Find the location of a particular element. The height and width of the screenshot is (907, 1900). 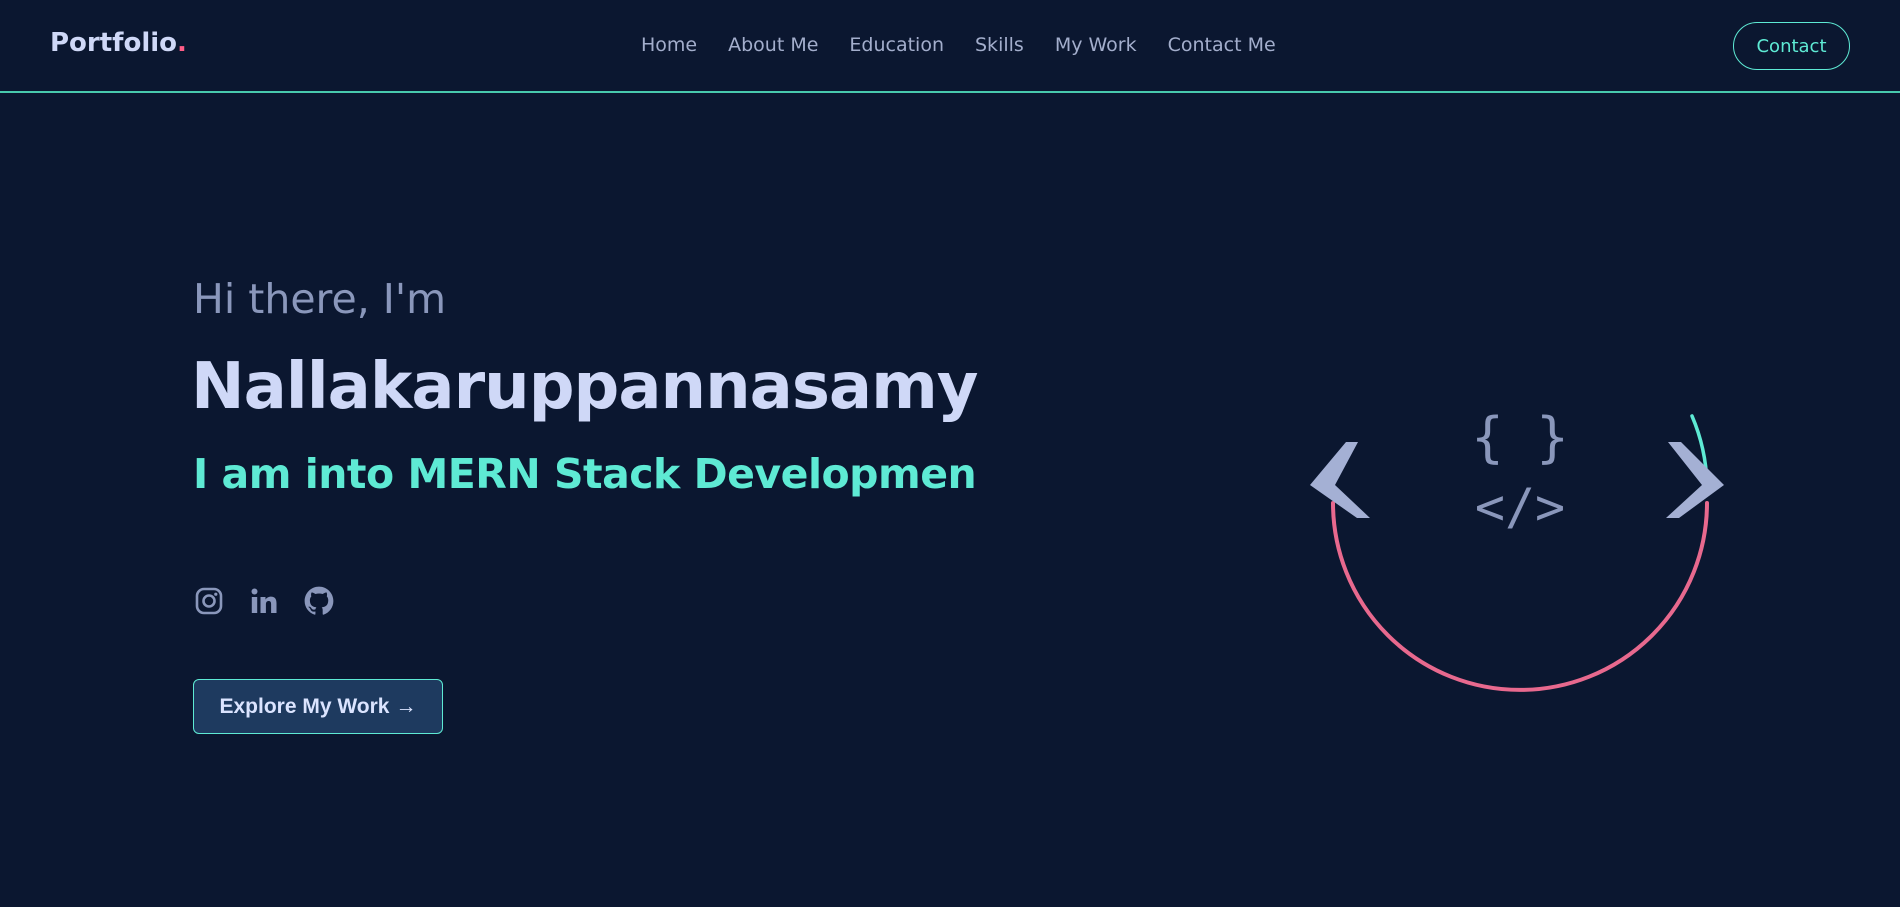

arrow-right-icon: → is located at coordinates (406, 706).